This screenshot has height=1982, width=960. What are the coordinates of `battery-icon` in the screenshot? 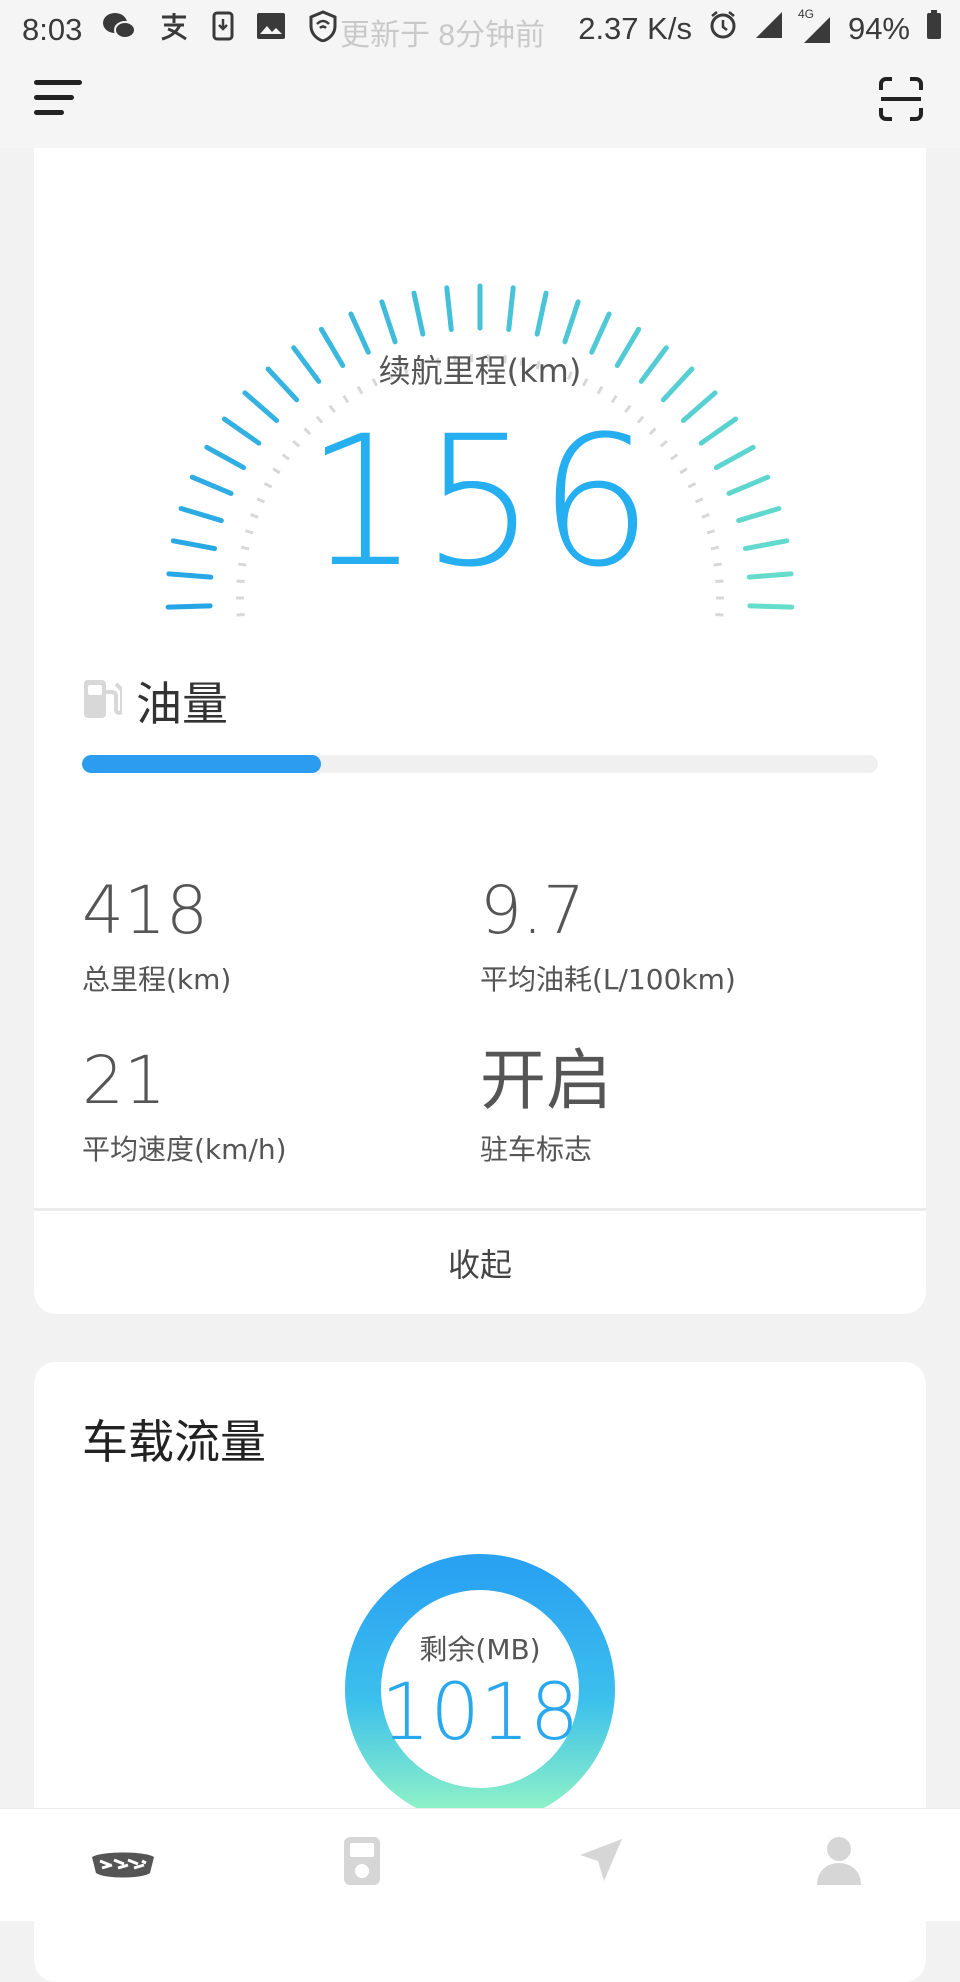 It's located at (934, 29).